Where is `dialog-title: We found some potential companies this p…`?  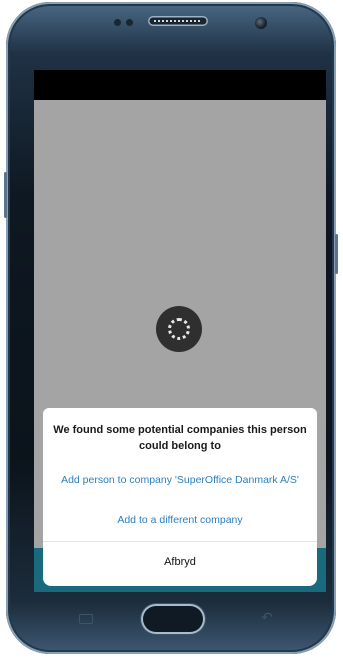 dialog-title: We found some potential companies this p… is located at coordinates (180, 438).